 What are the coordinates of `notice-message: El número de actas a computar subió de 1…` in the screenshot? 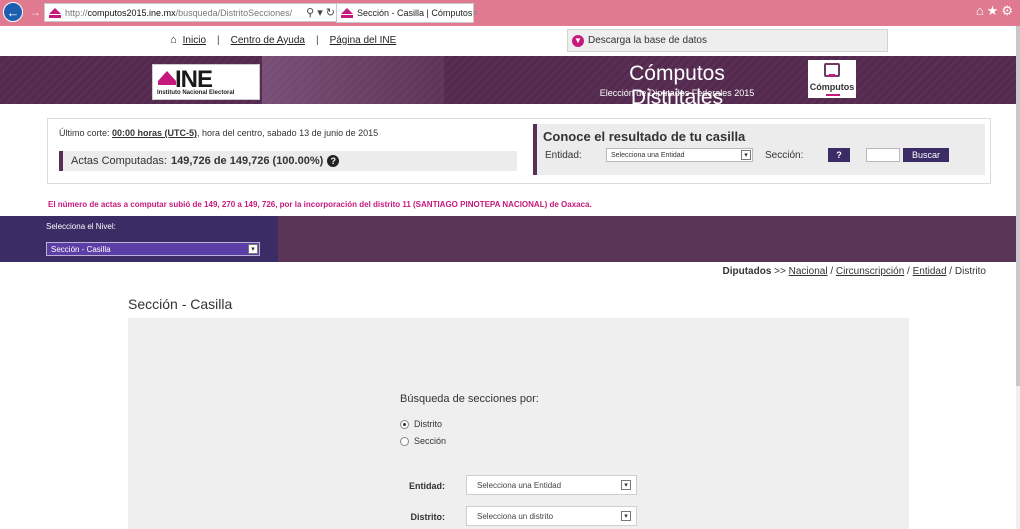 It's located at (320, 204).